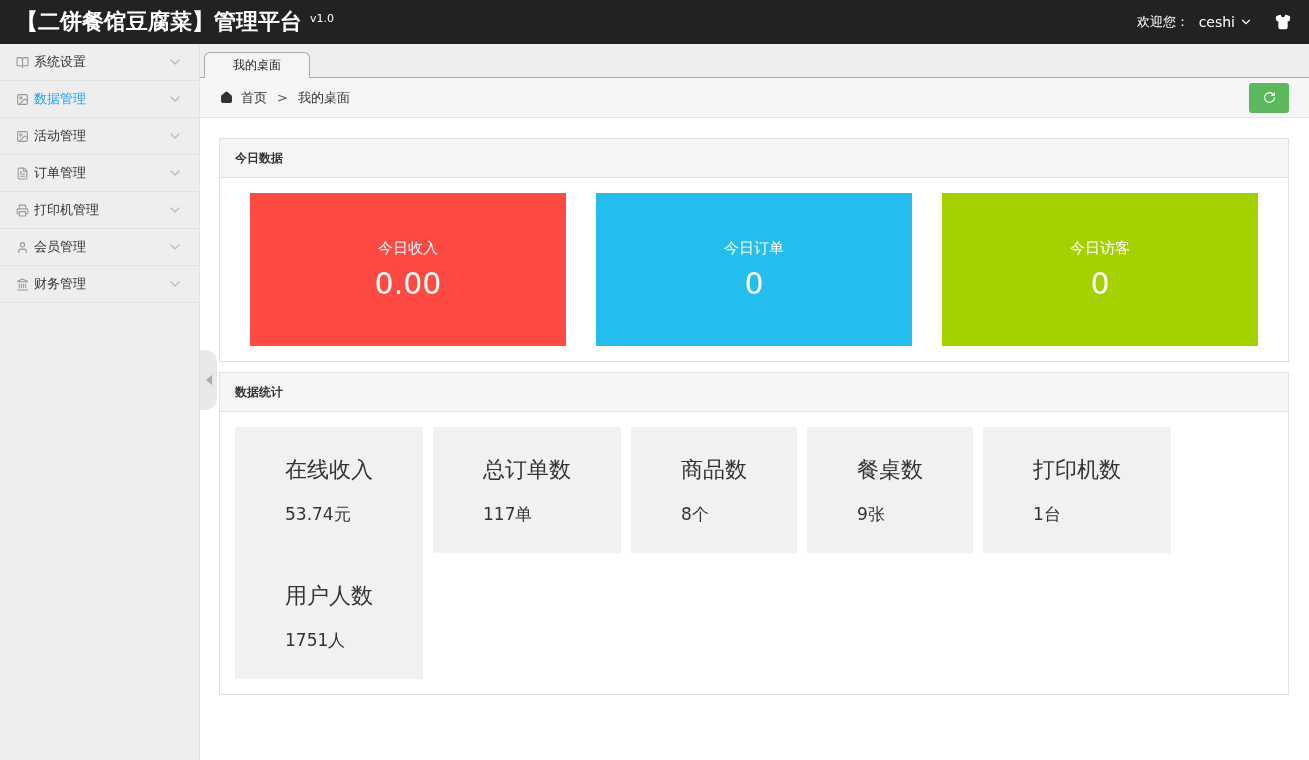 The image size is (1309, 760). What do you see at coordinates (1162, 22) in the screenshot?
I see `welcome-text: 欢迎您：` at bounding box center [1162, 22].